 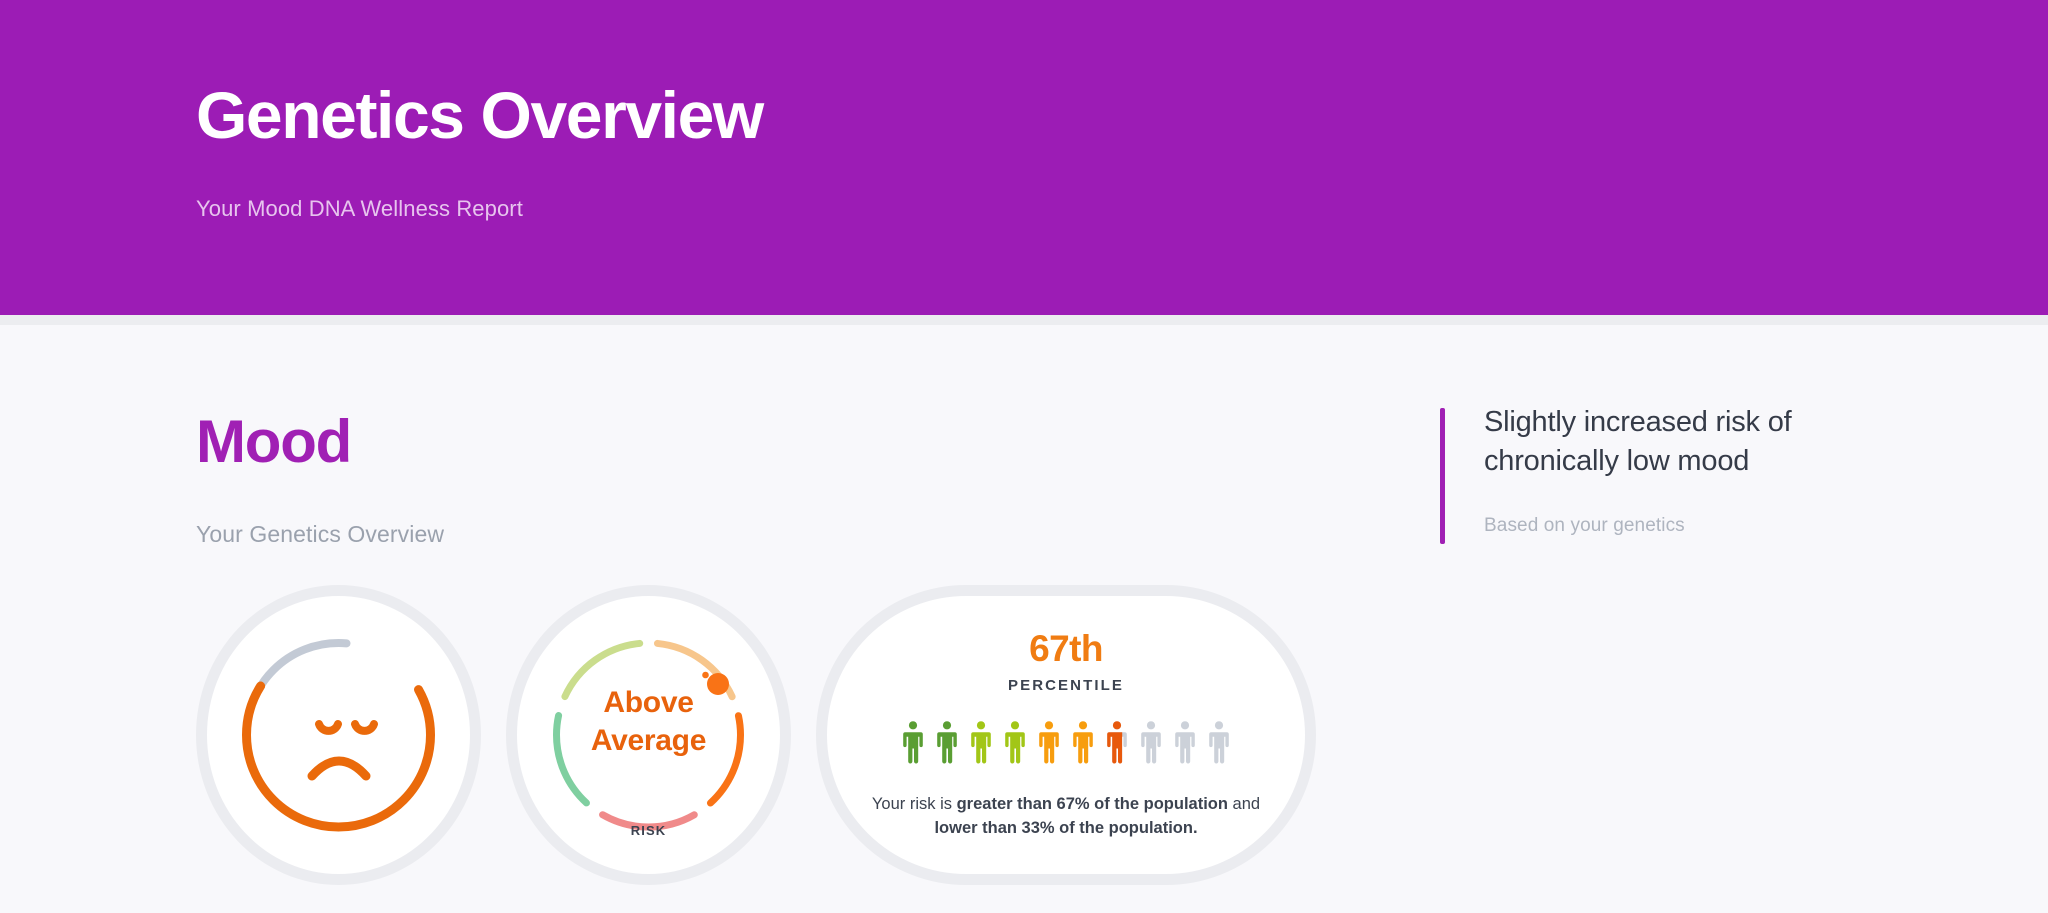 I want to click on risk-gauge-widget: Above Average RISK, so click(x=648, y=735).